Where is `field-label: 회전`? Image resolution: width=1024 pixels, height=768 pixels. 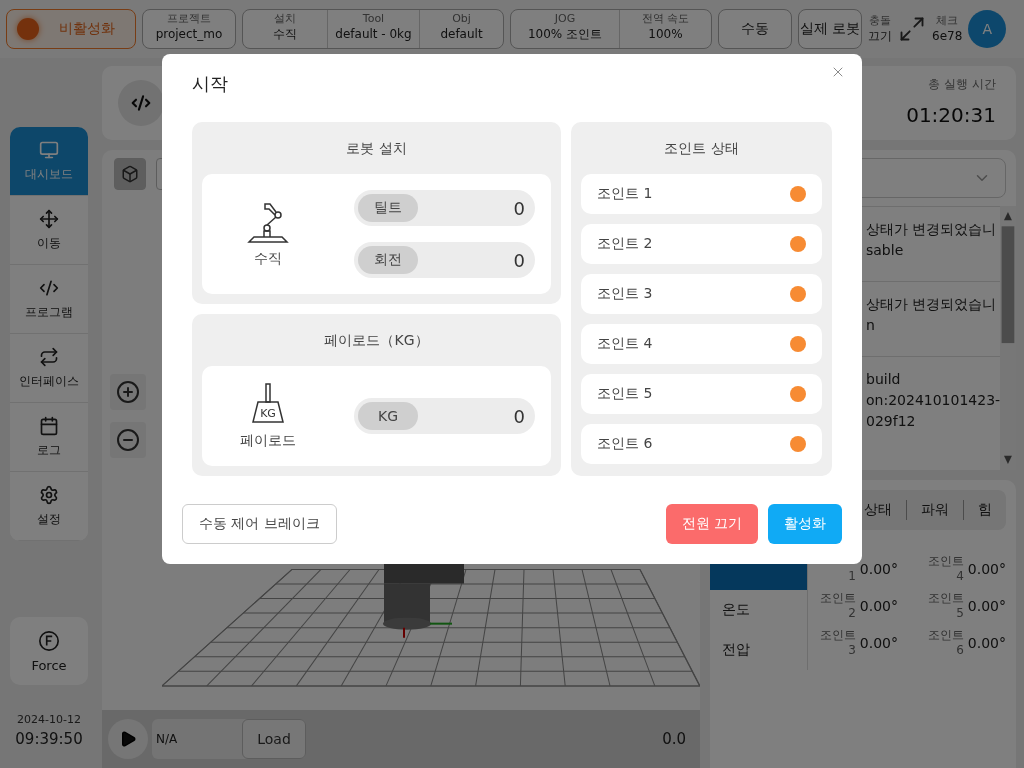 field-label: 회전 is located at coordinates (388, 260).